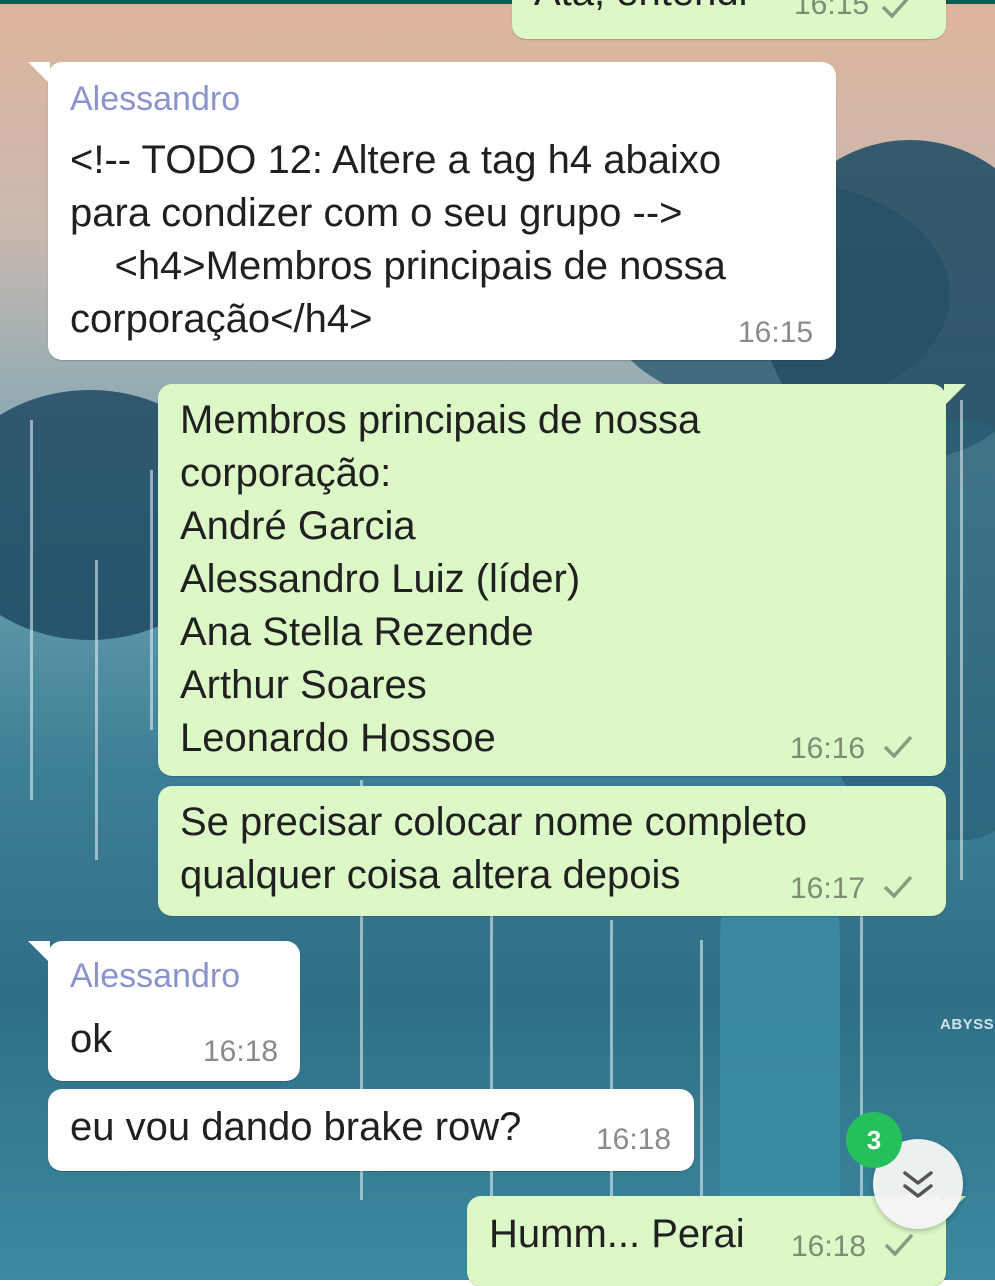 This screenshot has height=1286, width=995. What do you see at coordinates (729, 19) in the screenshot?
I see `message-bubble-outgoing: Ata, entendi 16:15` at bounding box center [729, 19].